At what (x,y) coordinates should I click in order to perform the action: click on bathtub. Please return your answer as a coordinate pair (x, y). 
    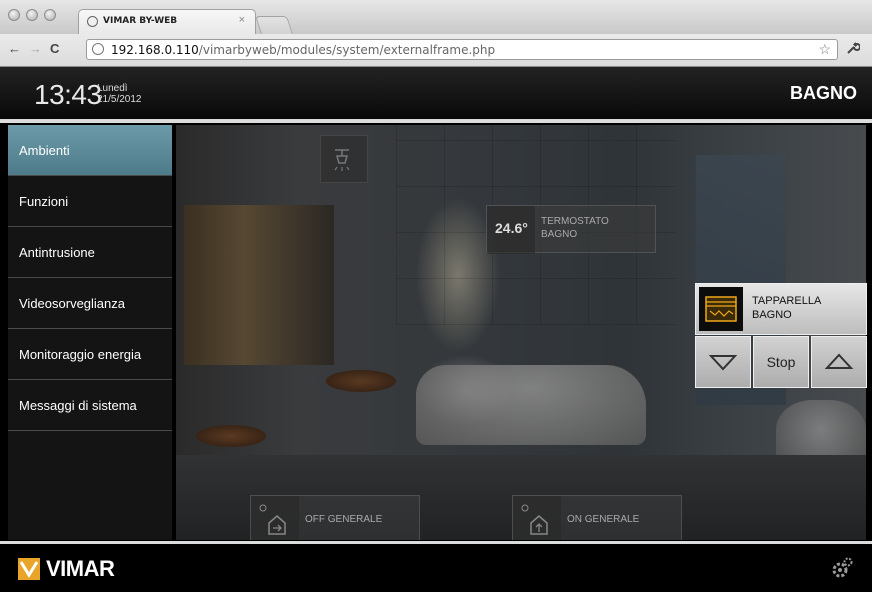
    Looking at the image, I should click on (531, 405).